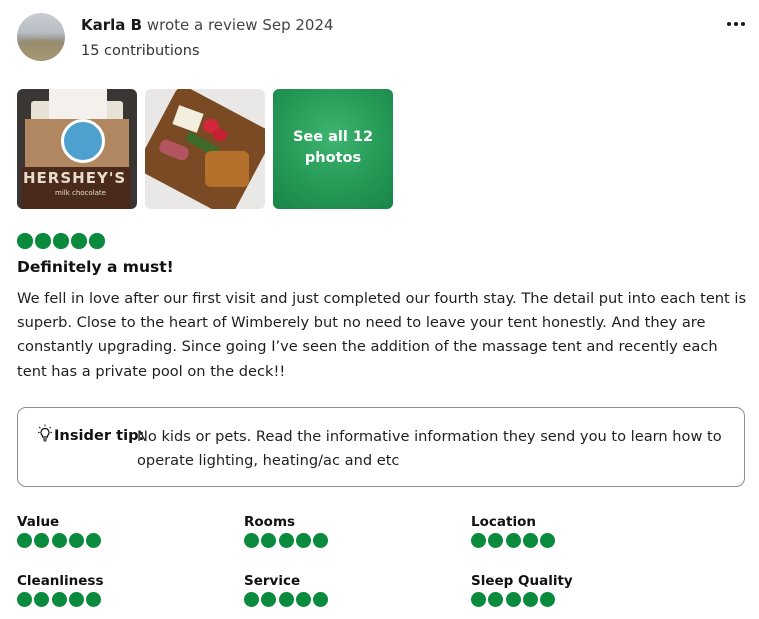  What do you see at coordinates (77, 149) in the screenshot?
I see `review-photo-1: HERSHEY'S milk chocolate` at bounding box center [77, 149].